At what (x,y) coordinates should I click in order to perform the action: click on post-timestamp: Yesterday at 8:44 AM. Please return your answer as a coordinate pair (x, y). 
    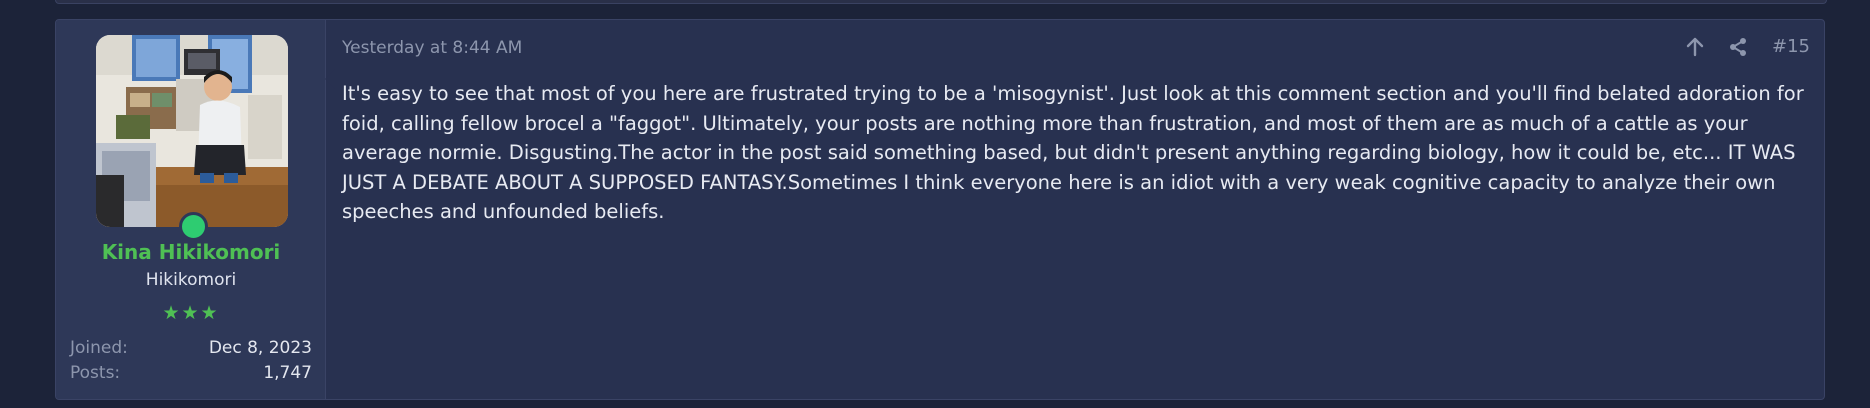
    Looking at the image, I should click on (432, 48).